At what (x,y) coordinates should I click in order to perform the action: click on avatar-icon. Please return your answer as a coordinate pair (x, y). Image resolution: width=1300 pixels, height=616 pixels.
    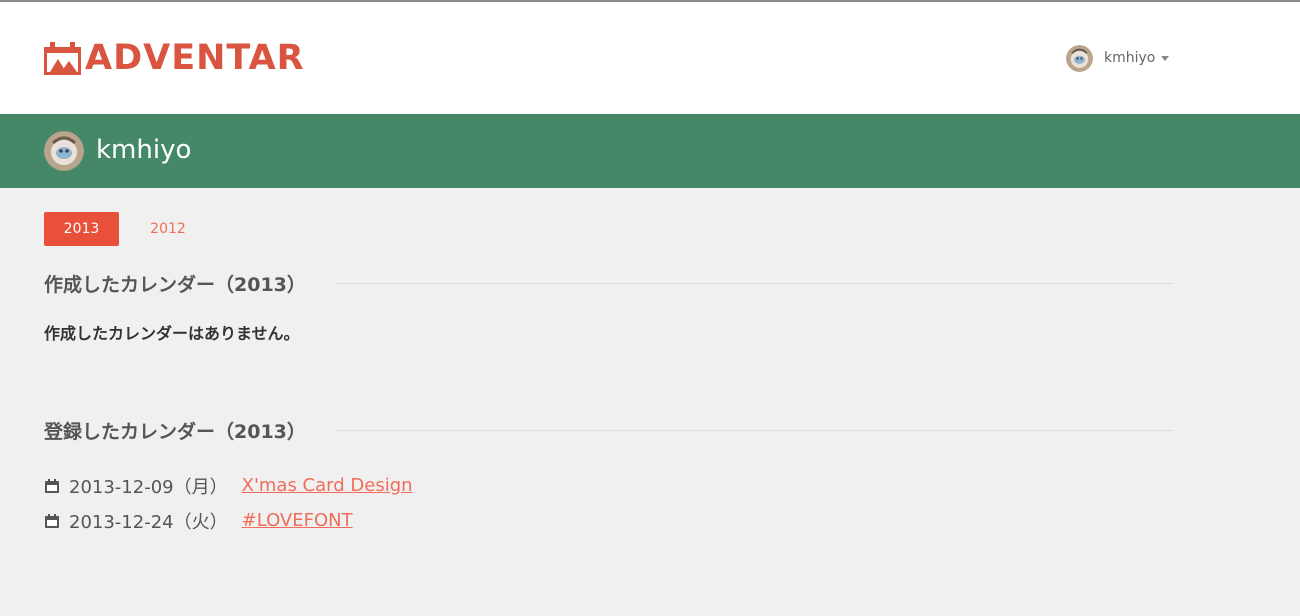
    Looking at the image, I should click on (1079, 58).